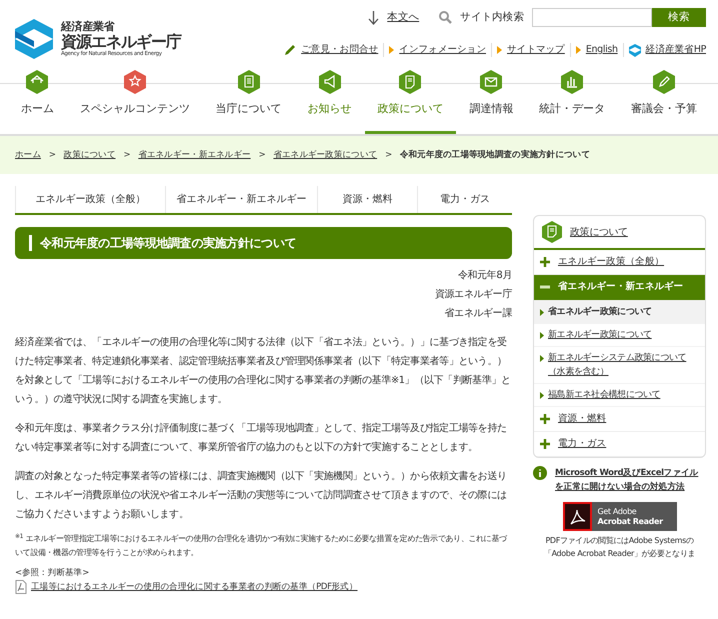 This screenshot has width=718, height=619. Describe the element at coordinates (121, 41) in the screenshot. I see `agency-name: 資源エネルギー庁` at that location.